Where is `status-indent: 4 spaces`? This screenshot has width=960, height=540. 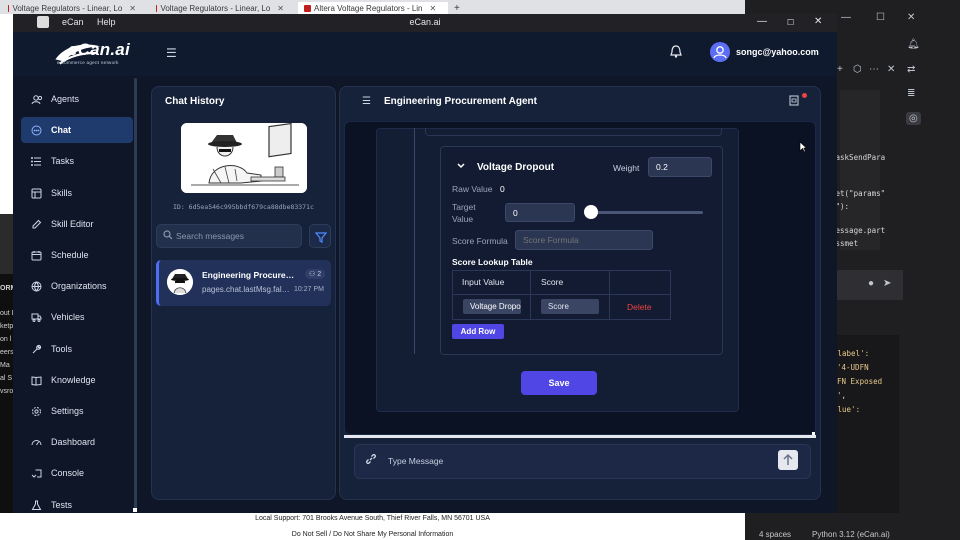
status-indent: 4 spaces is located at coordinates (775, 534).